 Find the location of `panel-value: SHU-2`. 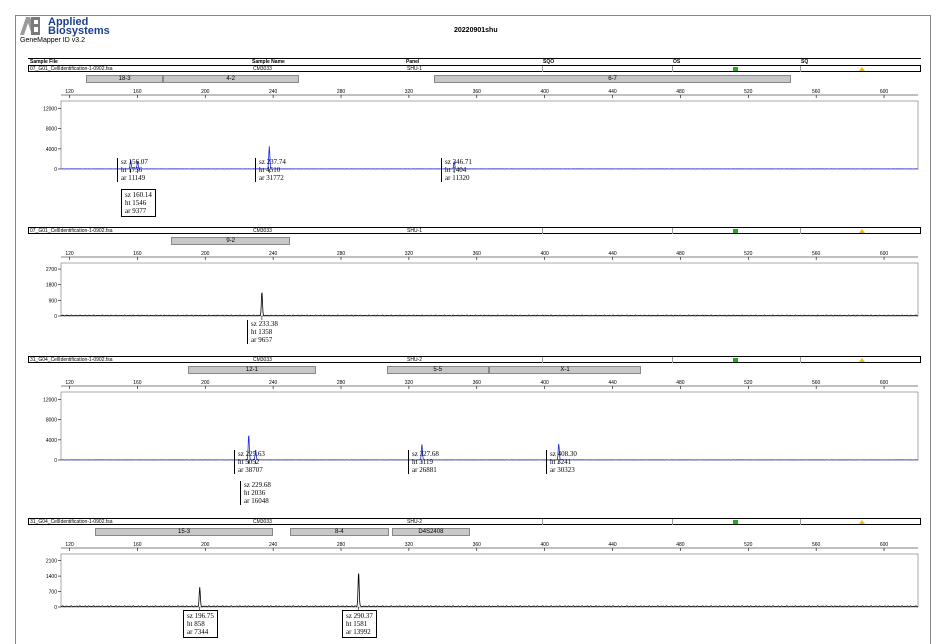

panel-value: SHU-2 is located at coordinates (415, 522).